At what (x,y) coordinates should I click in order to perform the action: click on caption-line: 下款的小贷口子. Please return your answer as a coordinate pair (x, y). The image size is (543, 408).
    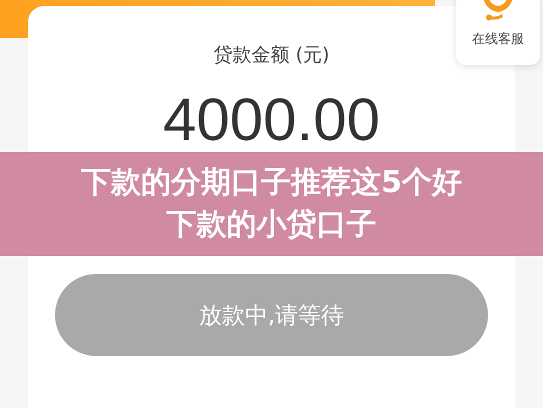
    Looking at the image, I should click on (271, 225).